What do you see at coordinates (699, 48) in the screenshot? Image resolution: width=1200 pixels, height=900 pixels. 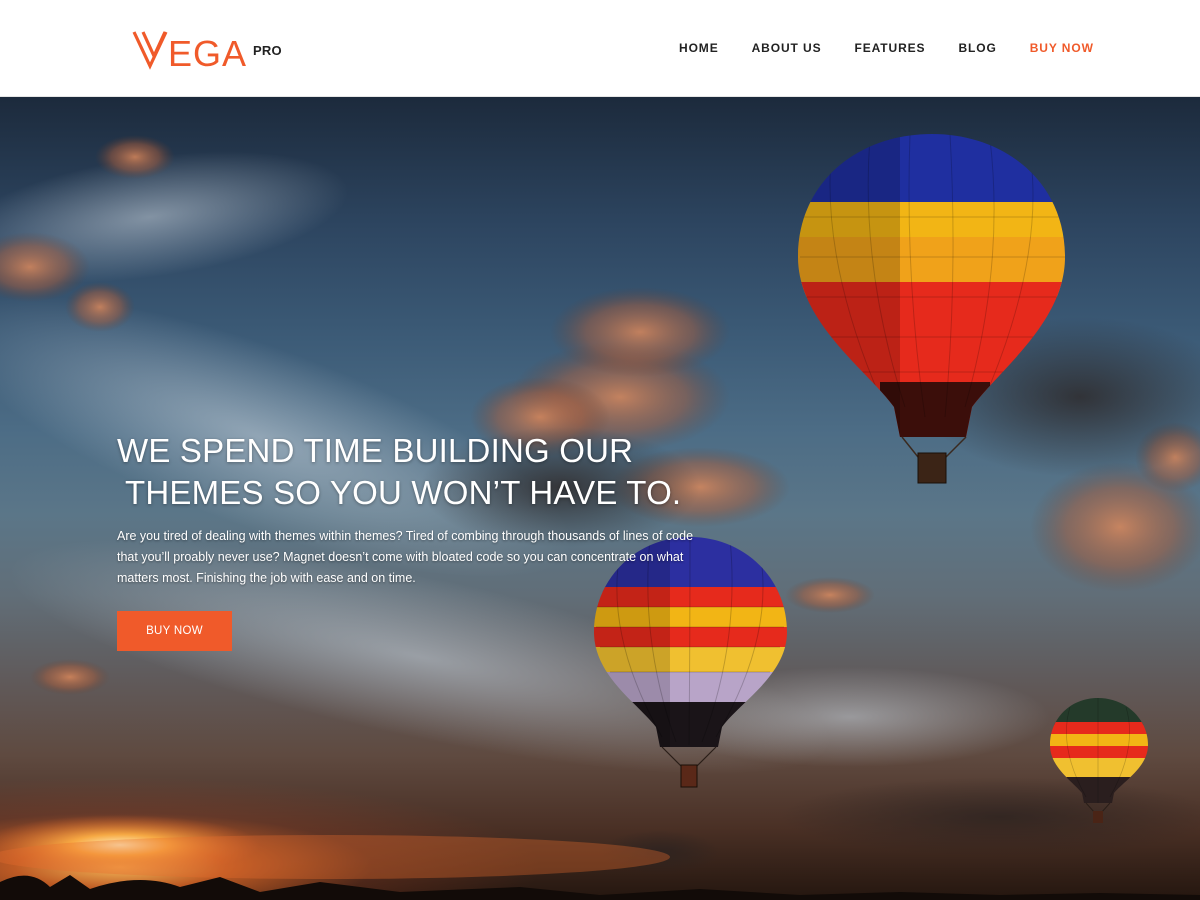 I see `nav-home: HOME` at bounding box center [699, 48].